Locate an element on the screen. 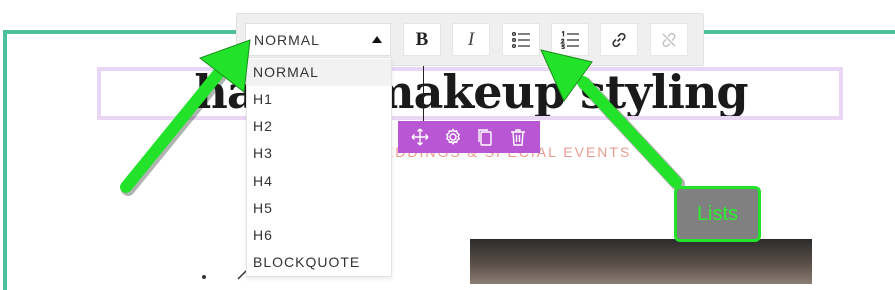  bullet-list-button is located at coordinates (521, 39).